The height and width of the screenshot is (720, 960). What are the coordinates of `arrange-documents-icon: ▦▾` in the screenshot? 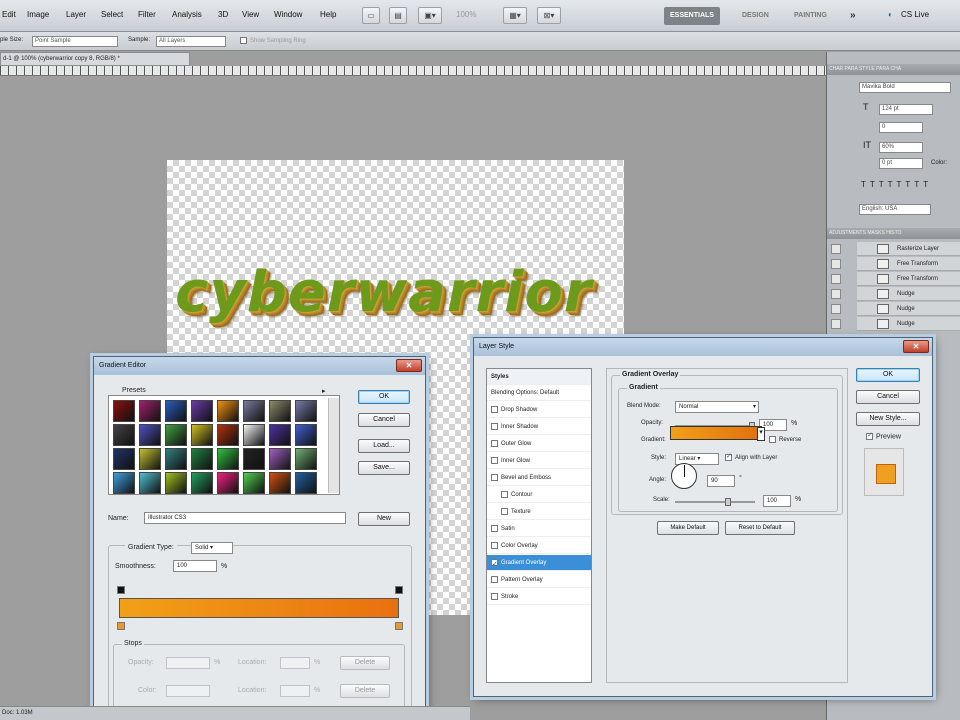 It's located at (515, 15).